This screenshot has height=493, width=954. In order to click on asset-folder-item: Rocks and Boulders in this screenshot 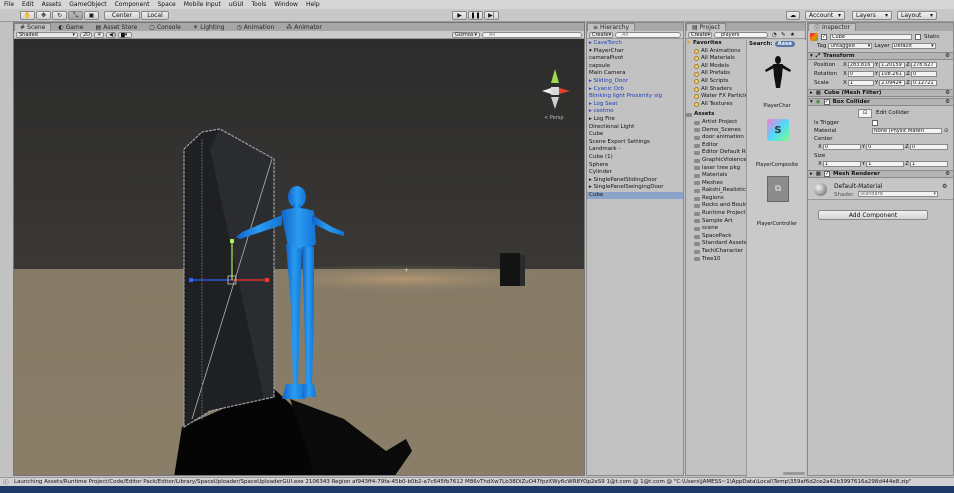, I will do `click(716, 206)`.